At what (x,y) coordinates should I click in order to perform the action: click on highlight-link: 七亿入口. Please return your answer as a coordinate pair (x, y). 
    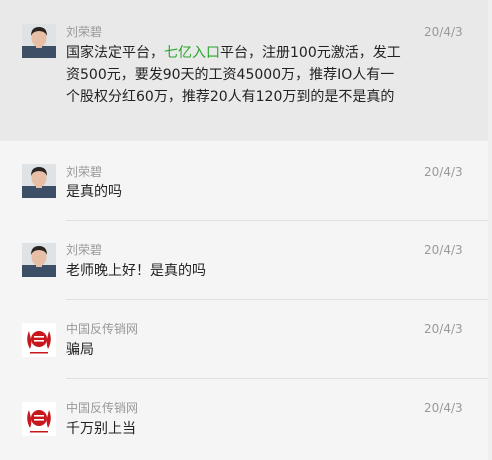
    Looking at the image, I should click on (192, 53).